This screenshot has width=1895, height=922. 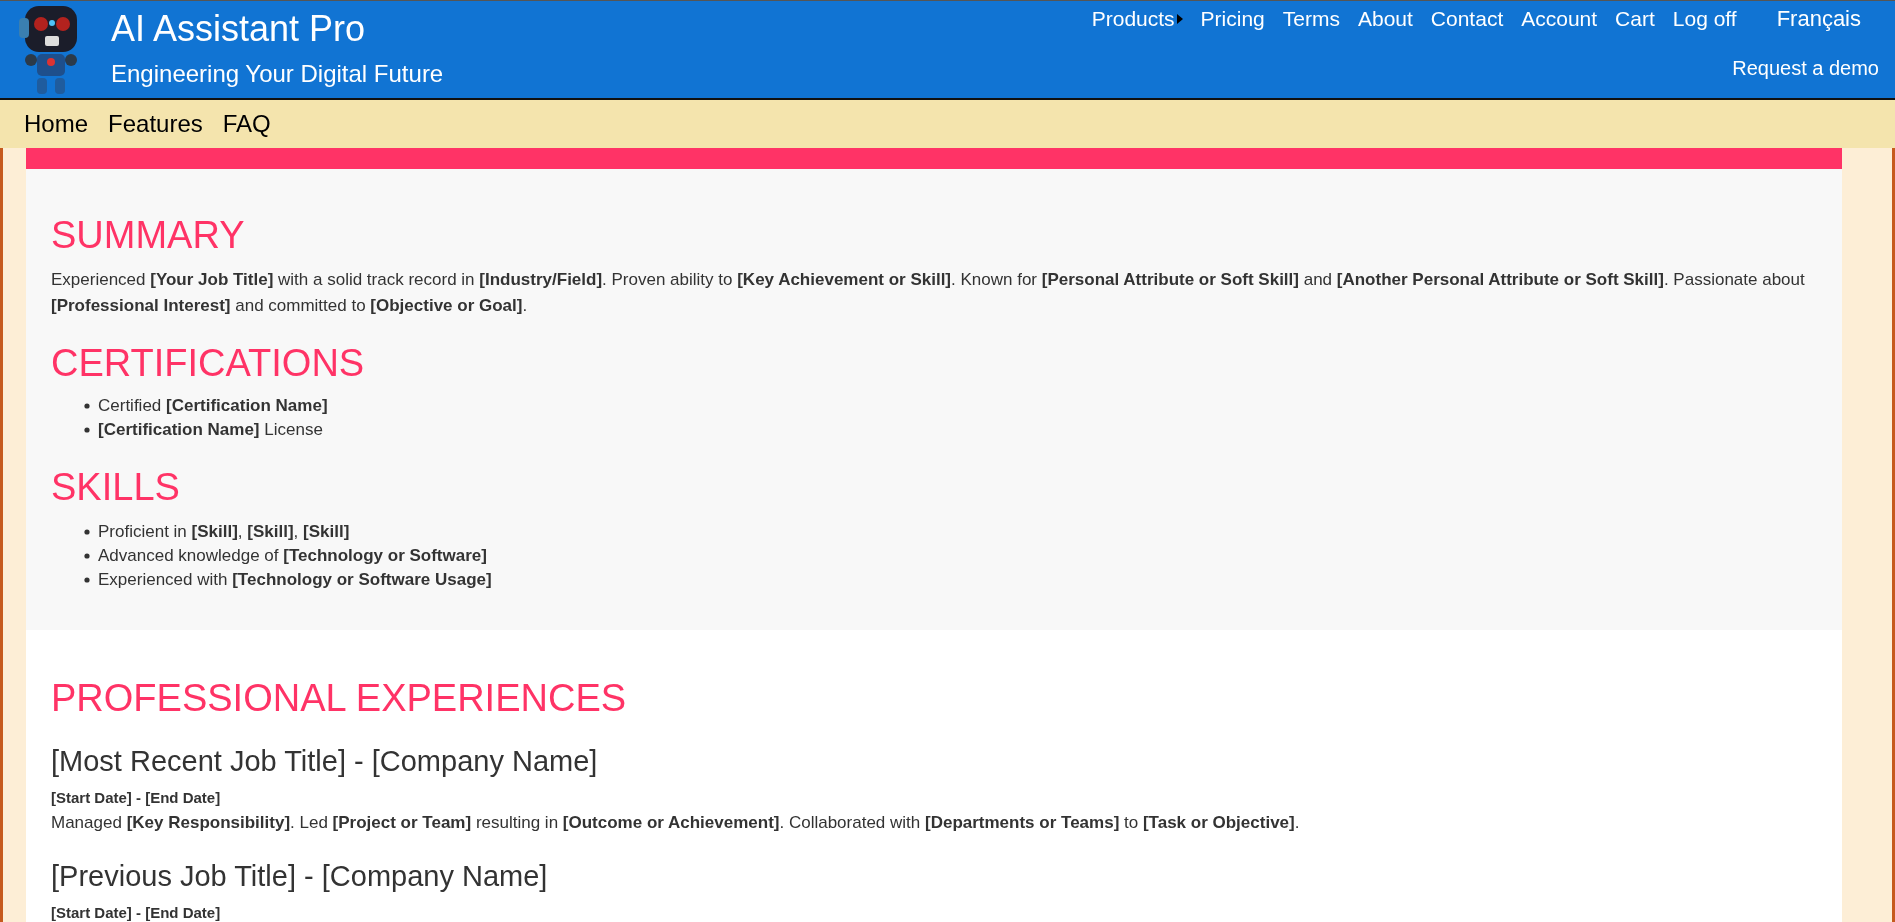 I want to click on job-description: Managed [Key Responsibility]. Led [Project or Team] resulting in [Outcome or Achievement]. Collaborated with [Departments or Teams] to [Task or Objective]., so click(x=676, y=823).